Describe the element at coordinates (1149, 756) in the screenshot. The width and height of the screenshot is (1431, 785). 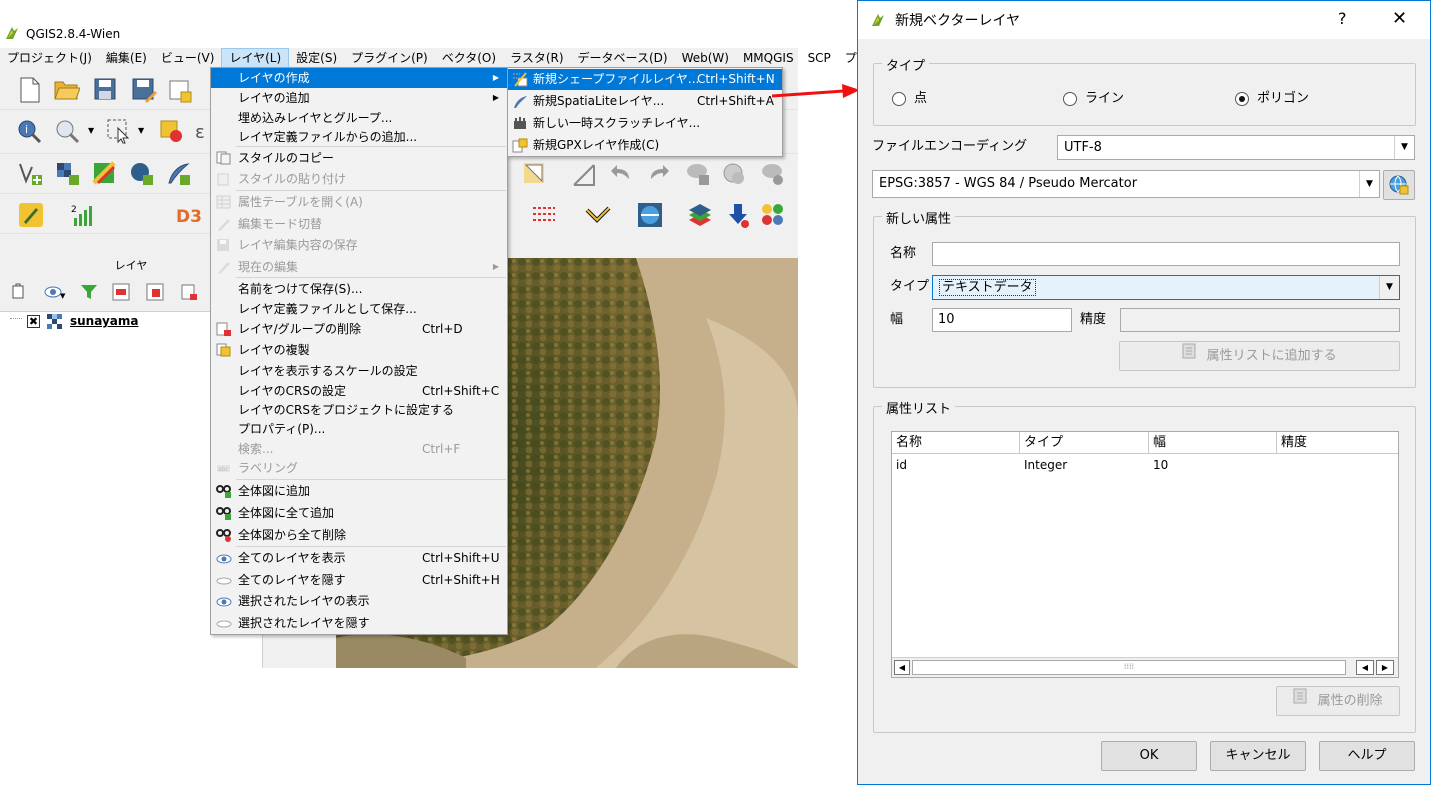
I see `ok-button: OK` at that location.